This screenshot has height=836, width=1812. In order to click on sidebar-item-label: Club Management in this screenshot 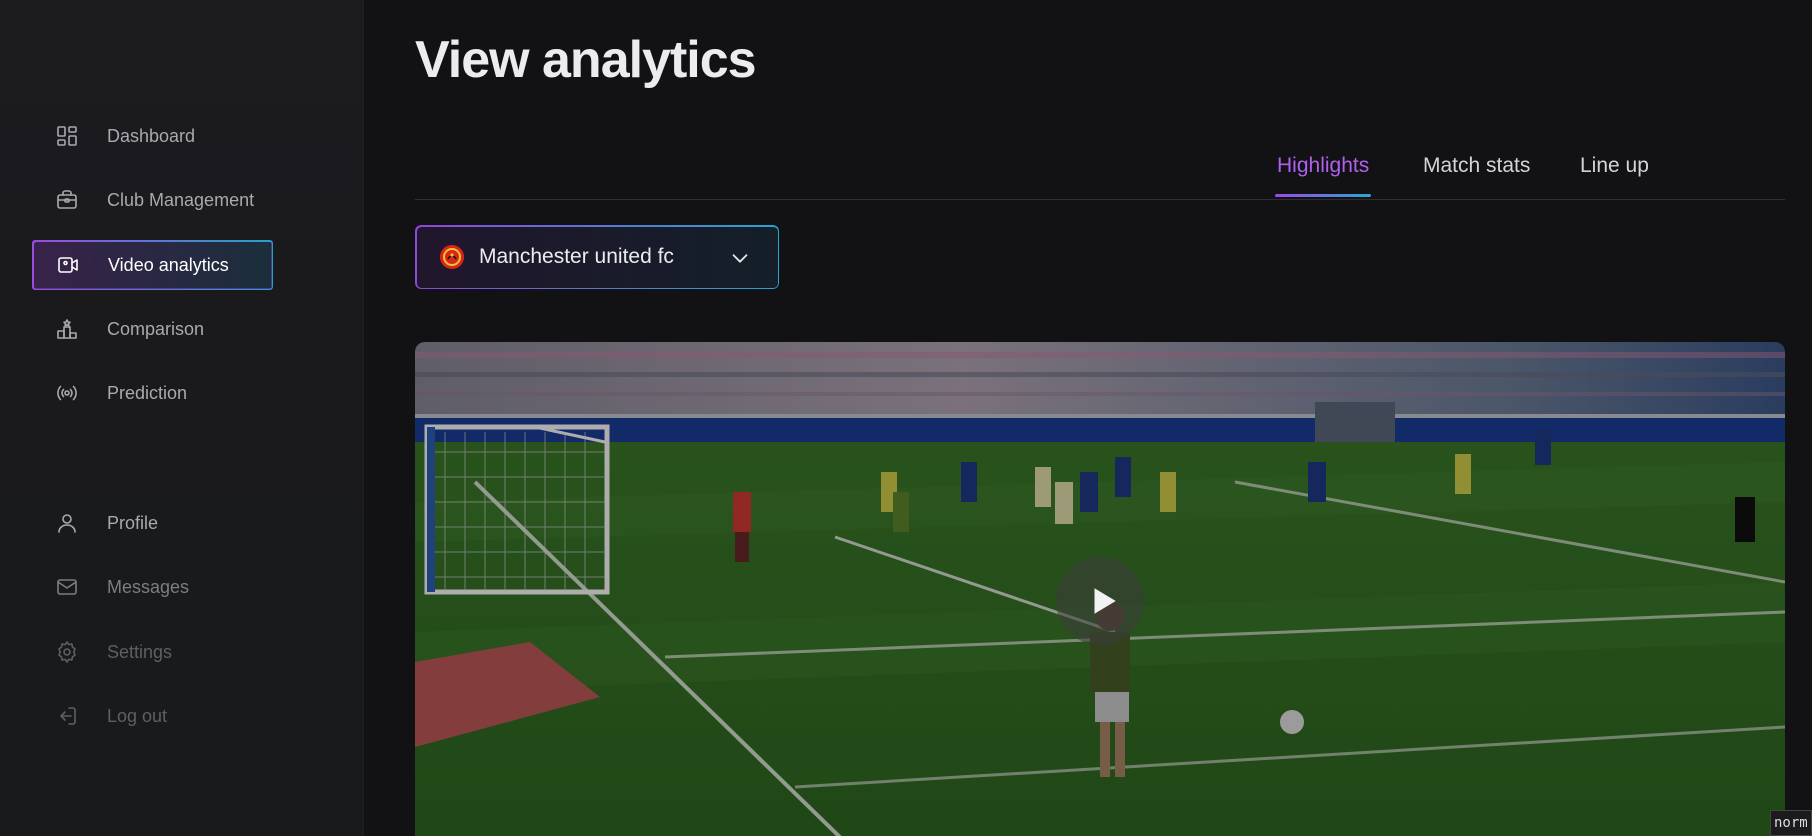, I will do `click(181, 199)`.